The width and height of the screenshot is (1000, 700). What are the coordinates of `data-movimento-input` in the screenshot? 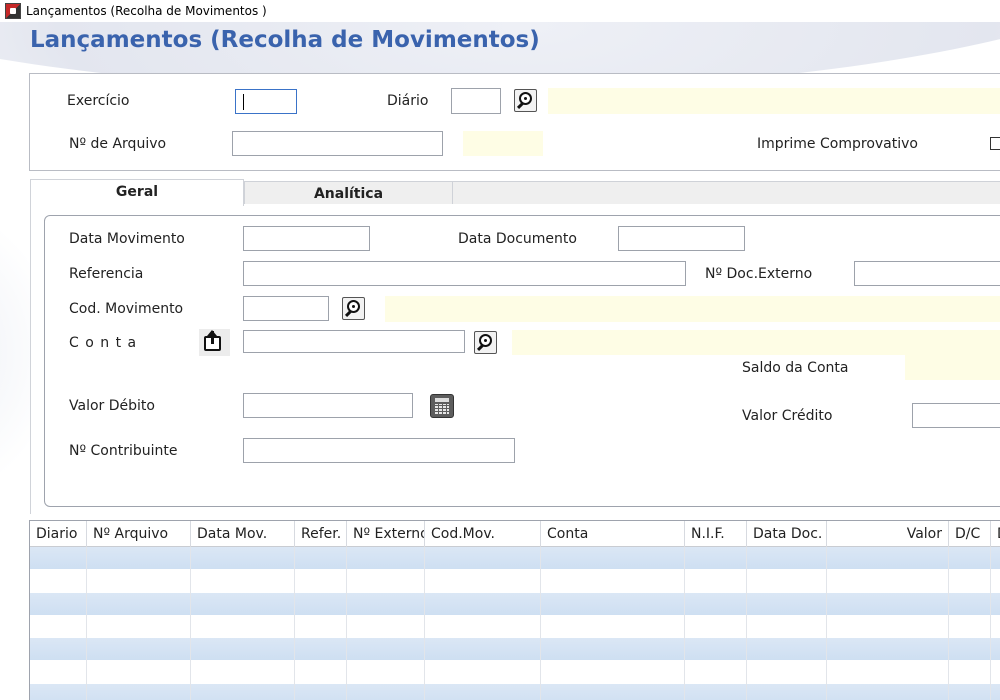 It's located at (306, 238).